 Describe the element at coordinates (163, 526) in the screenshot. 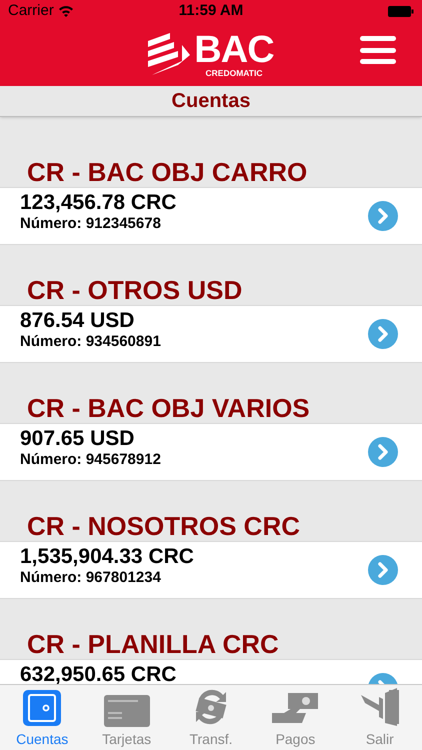

I see `account-name: CR - NOSOTROS CRC` at that location.